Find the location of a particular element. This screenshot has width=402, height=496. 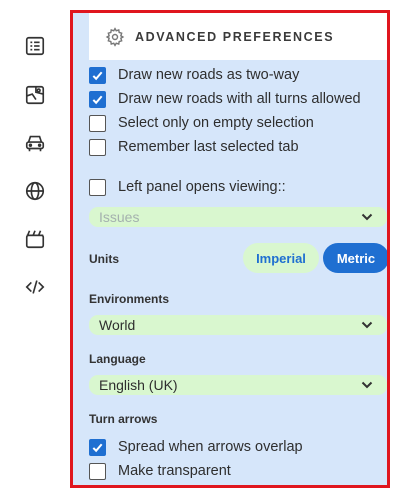

car-icon is located at coordinates (35, 143).